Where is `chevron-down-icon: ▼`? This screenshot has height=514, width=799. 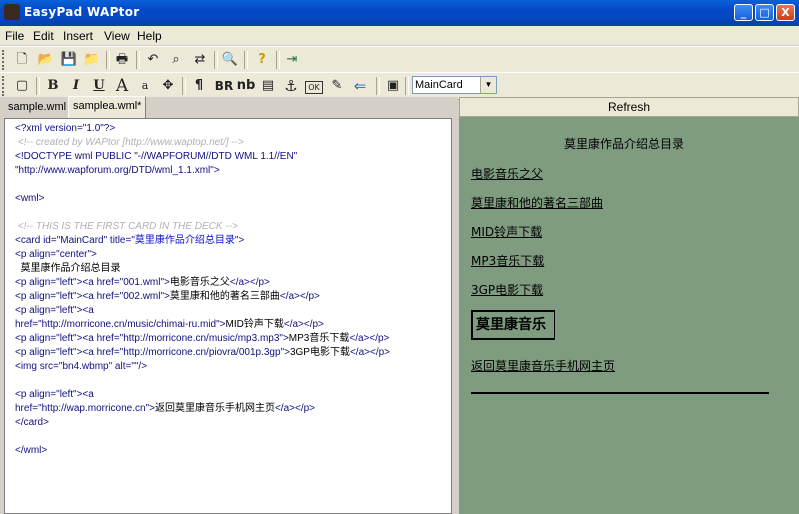
chevron-down-icon: ▼ is located at coordinates (488, 85).